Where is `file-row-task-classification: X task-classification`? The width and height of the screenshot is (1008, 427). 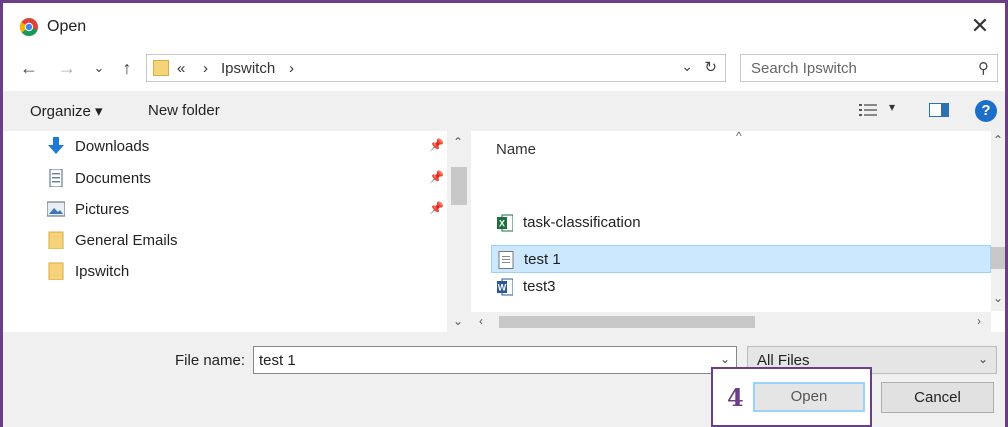 file-row-task-classification: X task-classification is located at coordinates (741, 223).